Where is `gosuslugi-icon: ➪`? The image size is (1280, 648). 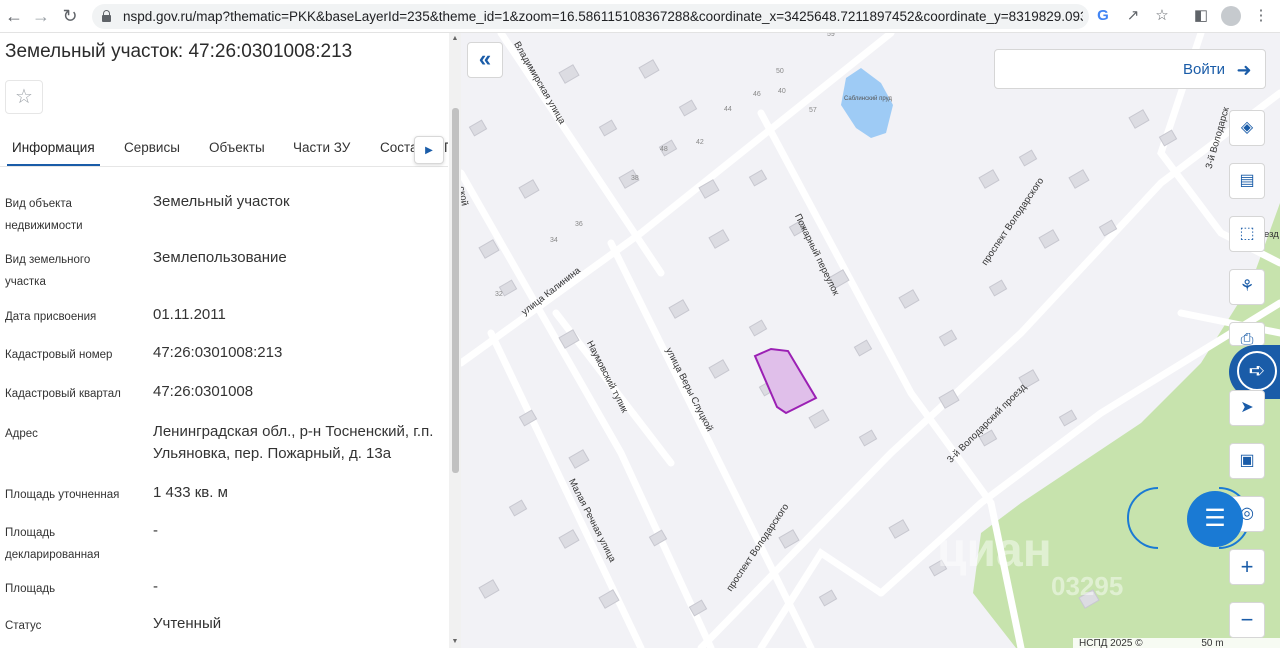
gosuslugi-icon: ➪ is located at coordinates (1257, 371).